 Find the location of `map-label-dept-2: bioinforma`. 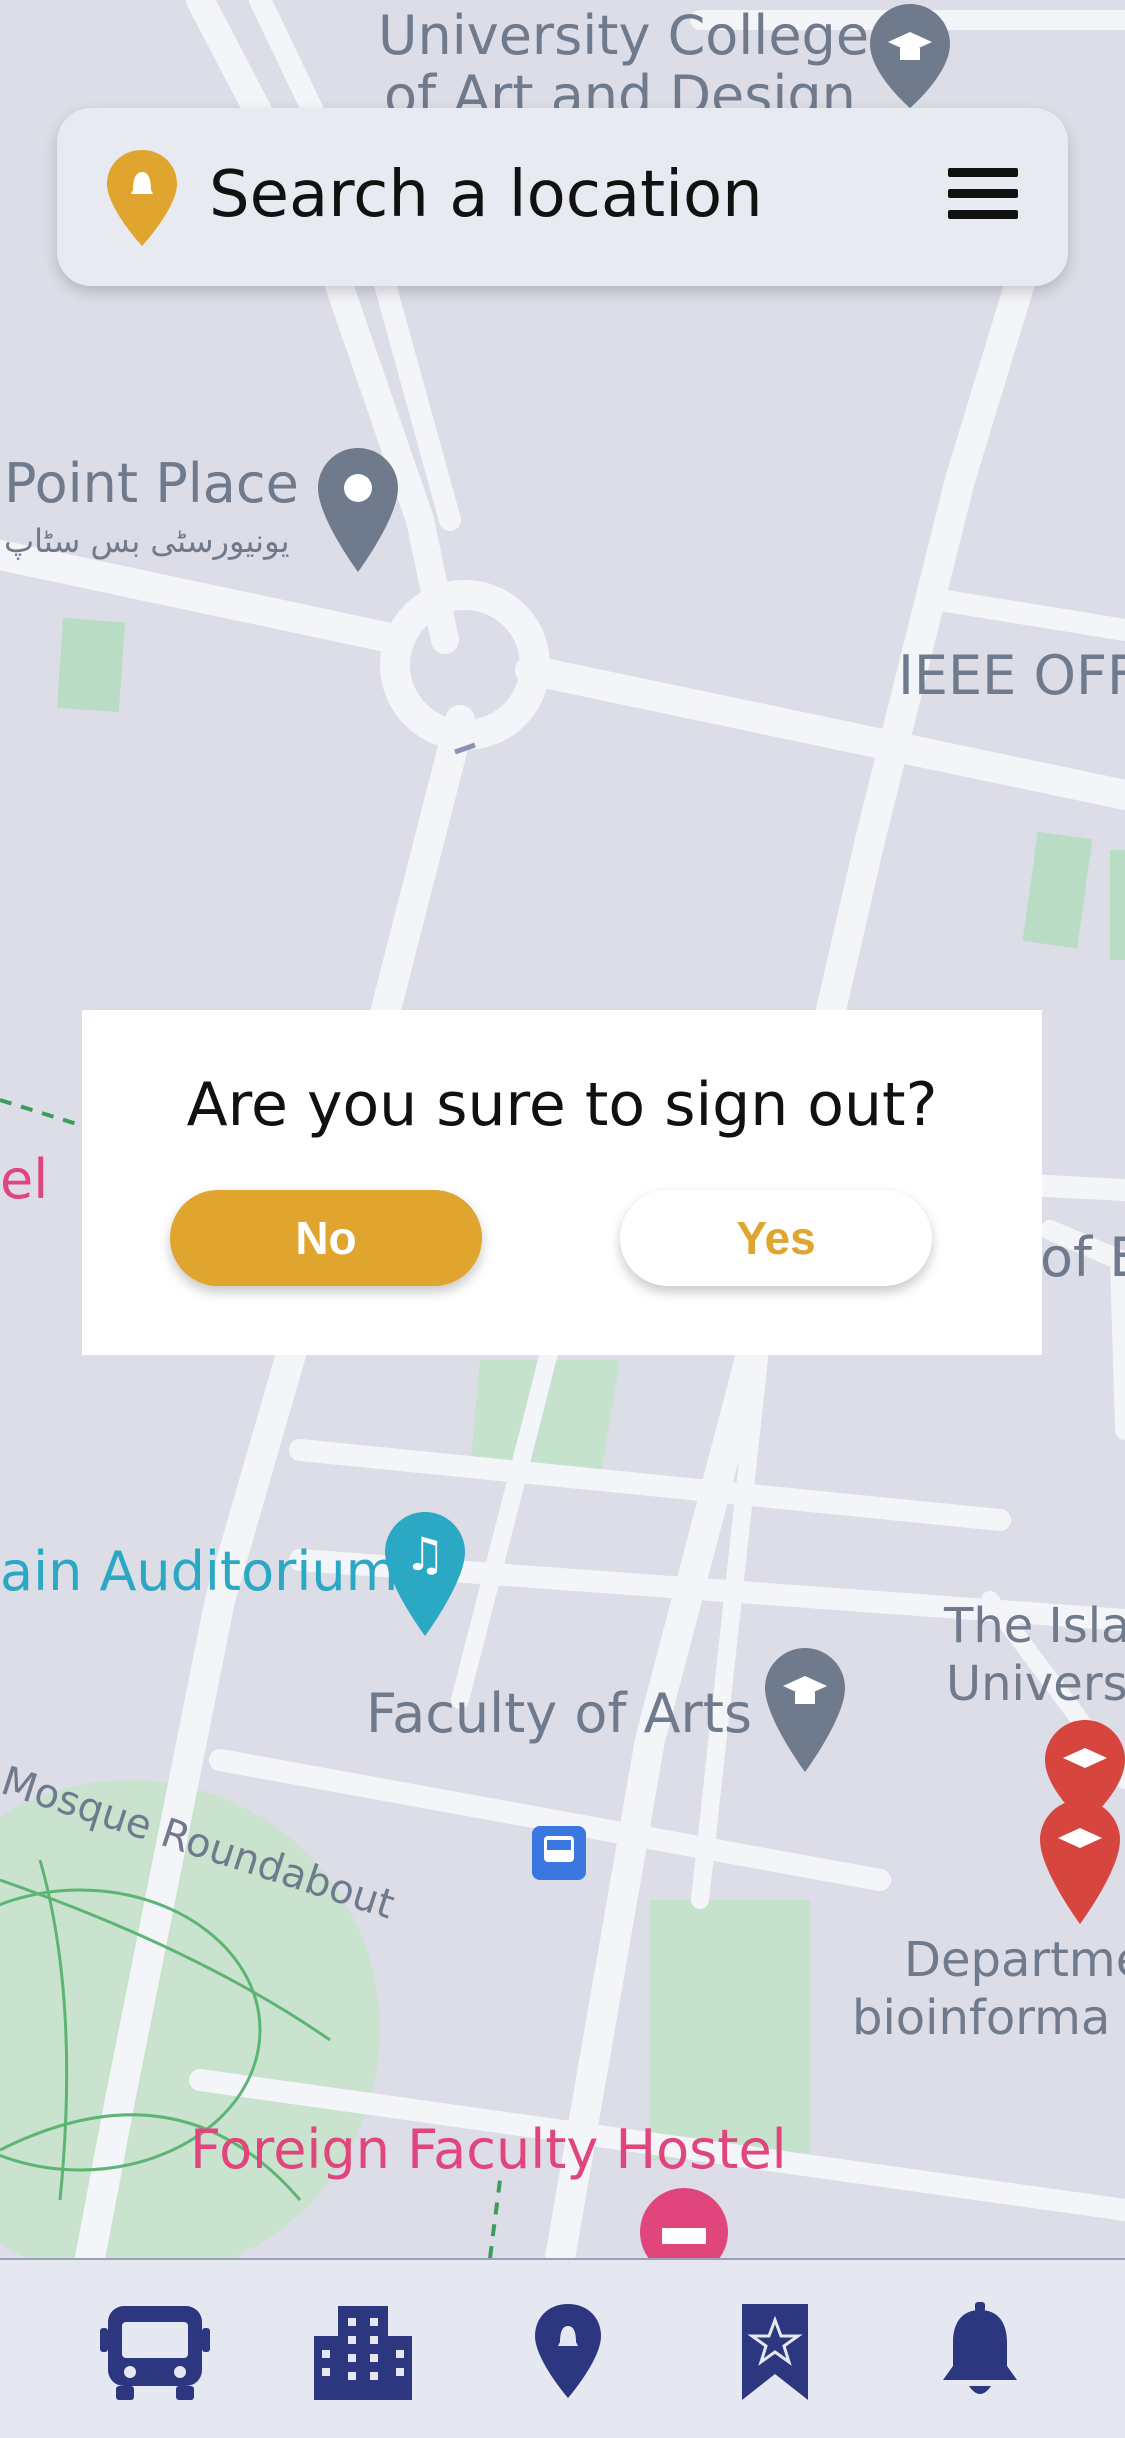

map-label-dept-2: bioinforma is located at coordinates (981, 2018).